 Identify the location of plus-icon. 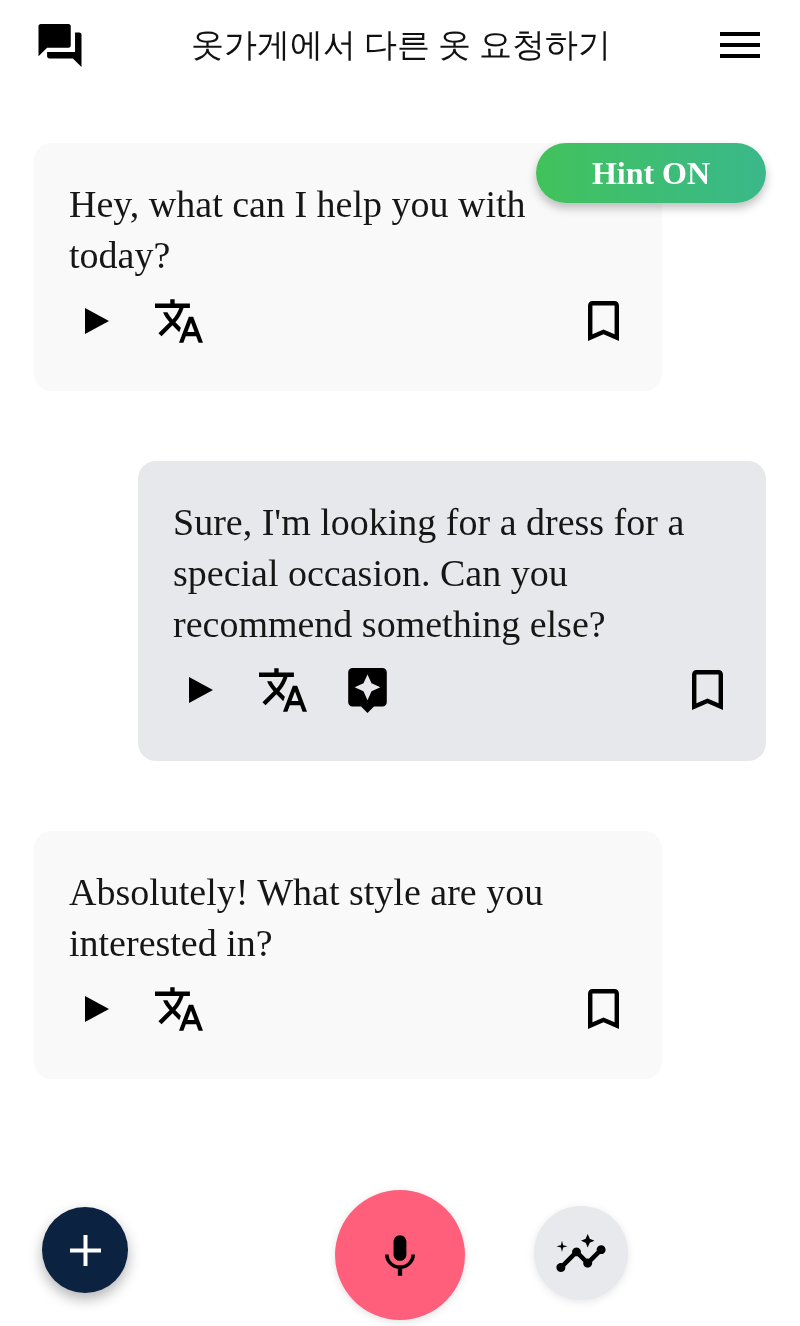
(85, 1250).